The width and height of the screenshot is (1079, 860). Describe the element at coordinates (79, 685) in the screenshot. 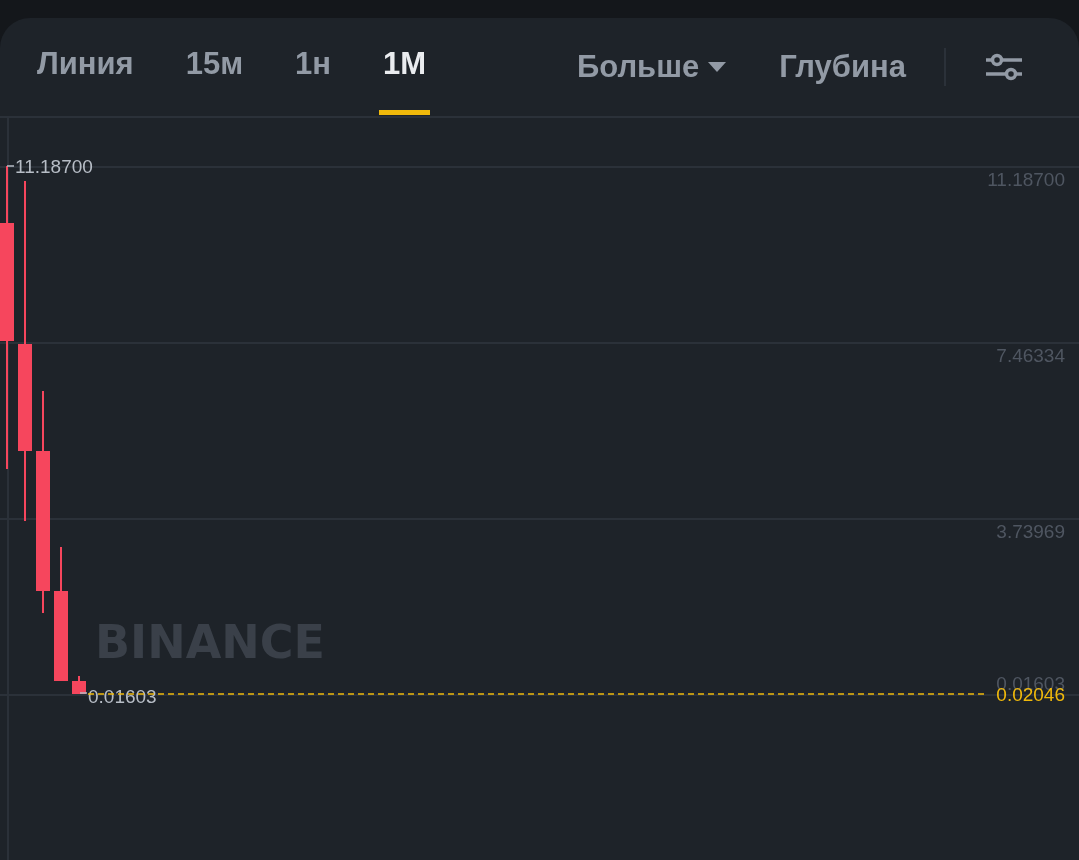

I see `candle` at that location.